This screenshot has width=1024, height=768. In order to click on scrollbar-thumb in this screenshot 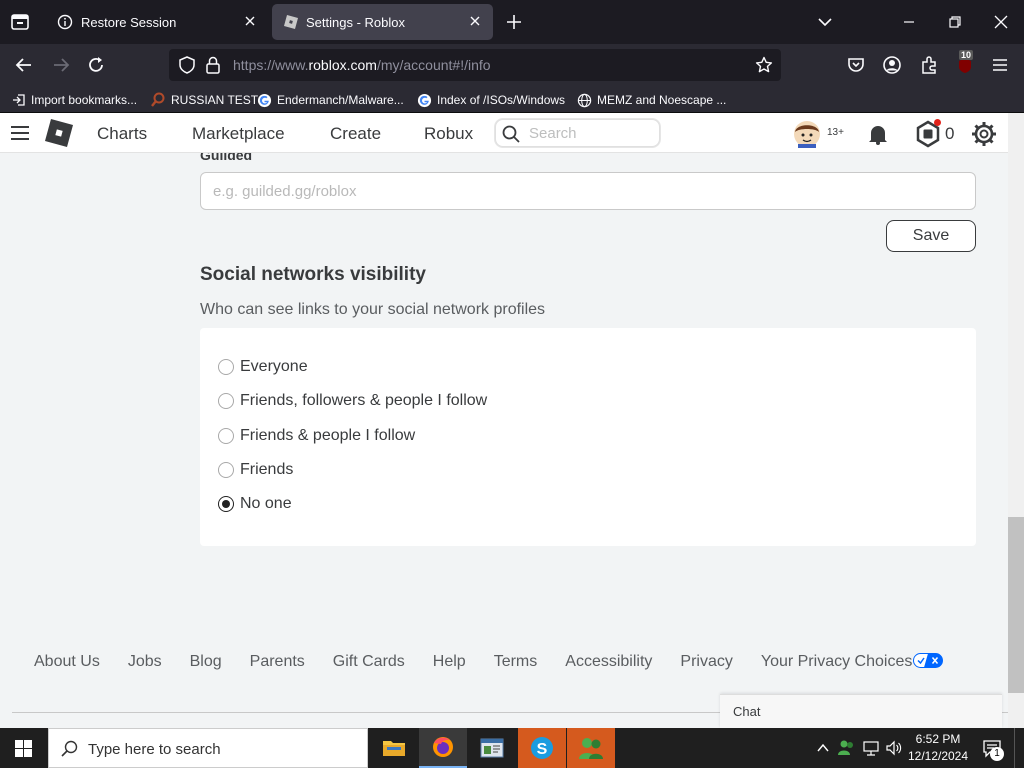, I will do `click(1016, 605)`.